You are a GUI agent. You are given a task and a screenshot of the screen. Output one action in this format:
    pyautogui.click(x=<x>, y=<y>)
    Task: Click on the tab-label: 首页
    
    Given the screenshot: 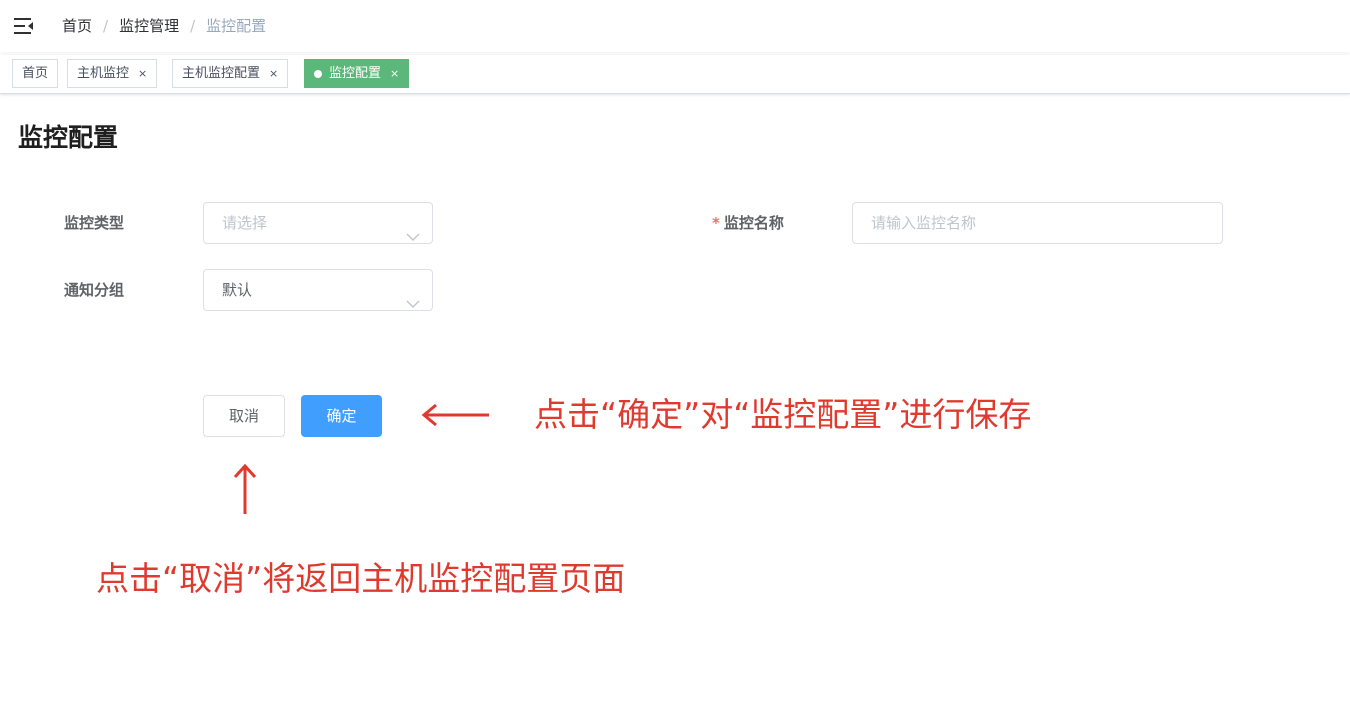 What is the action you would take?
    pyautogui.click(x=35, y=73)
    